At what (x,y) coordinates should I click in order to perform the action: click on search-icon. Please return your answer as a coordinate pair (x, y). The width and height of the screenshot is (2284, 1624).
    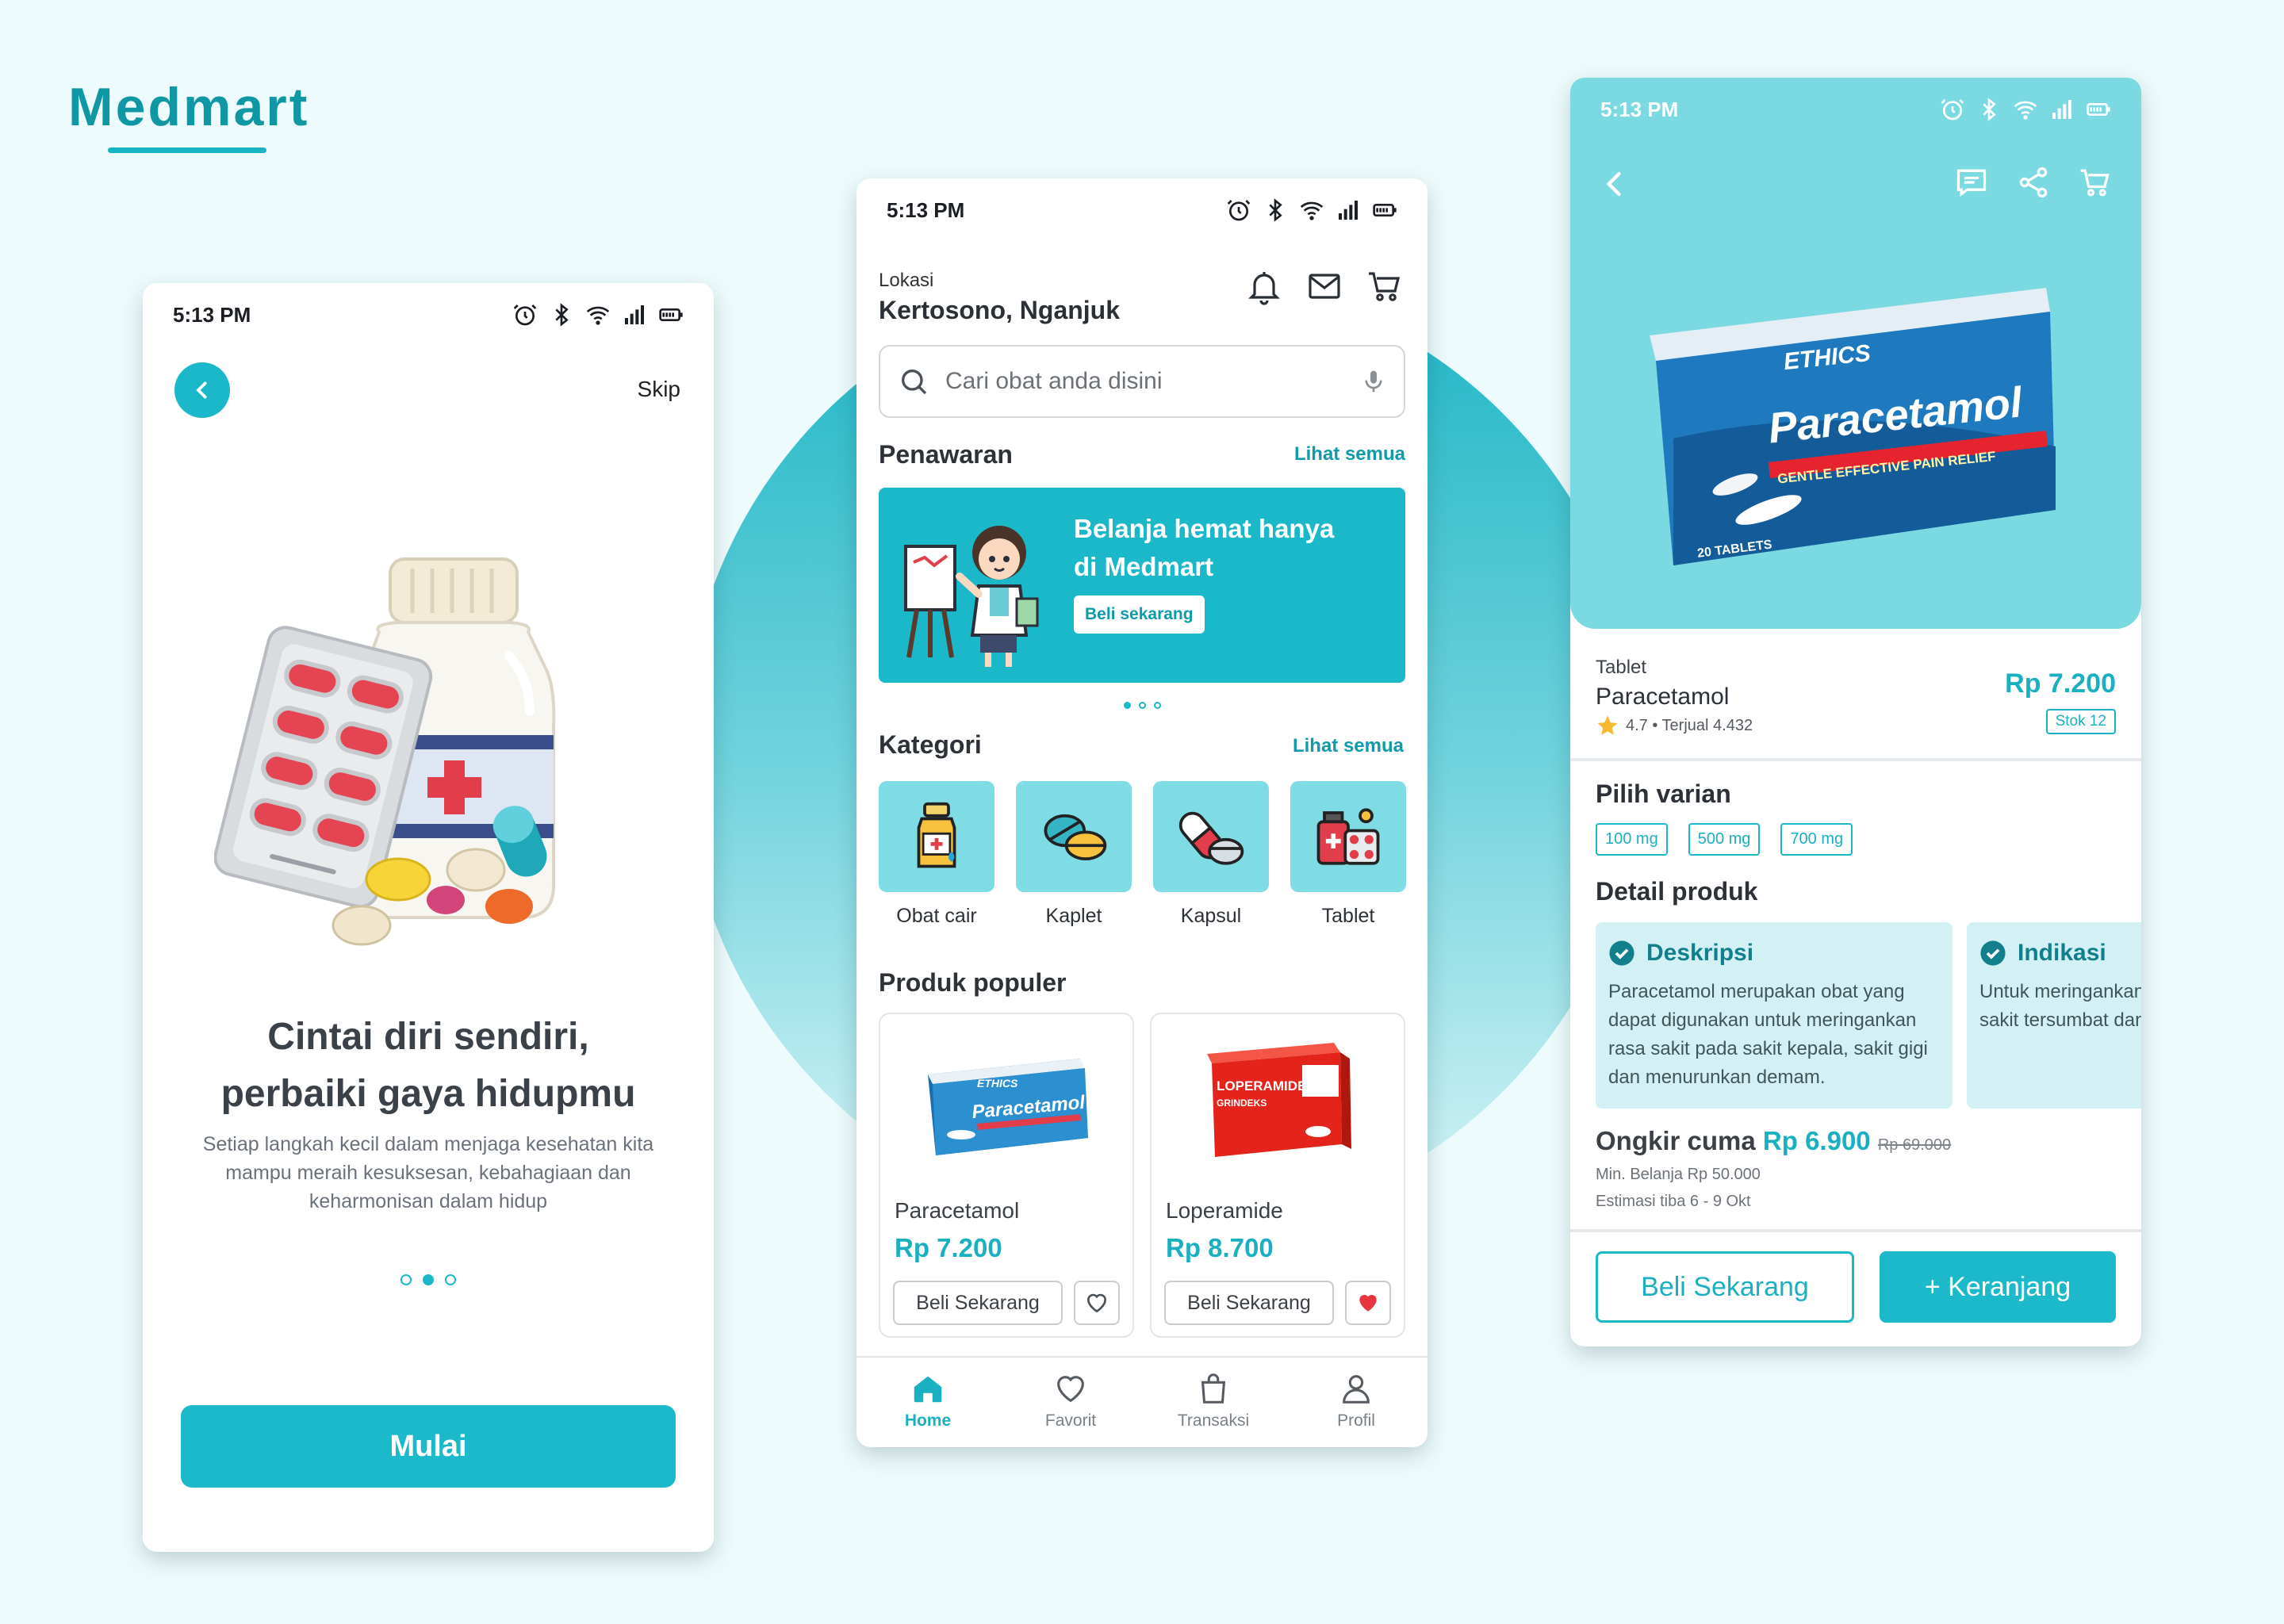
    Looking at the image, I should click on (914, 382).